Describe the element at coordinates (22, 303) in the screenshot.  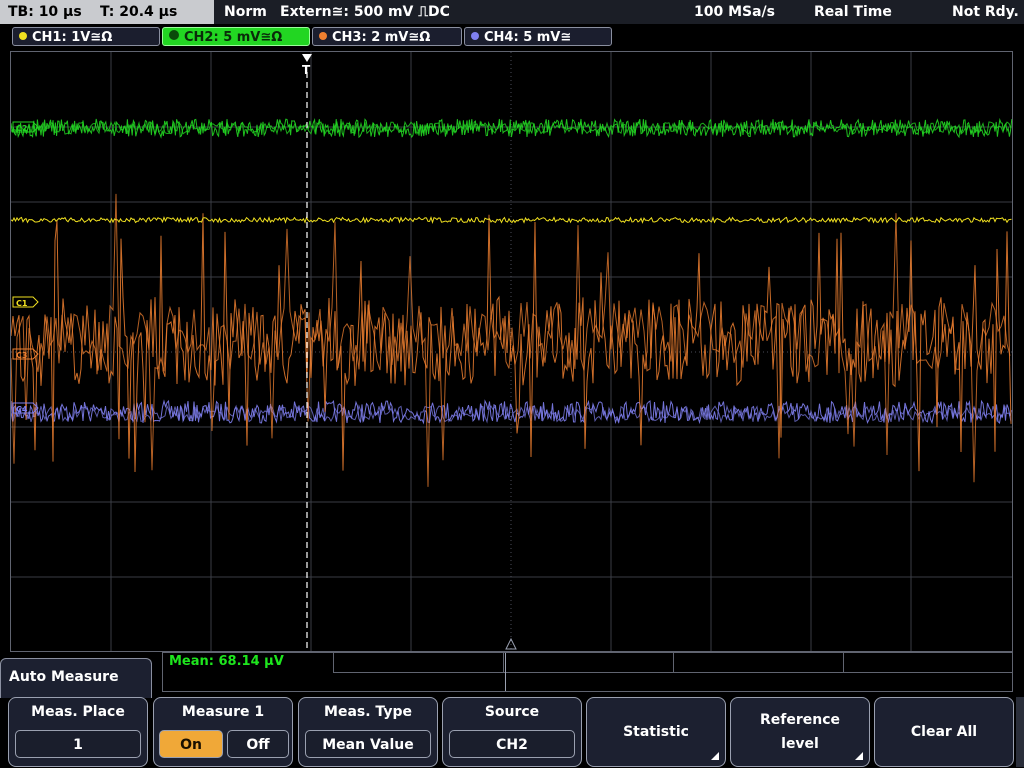
I see `ch1-marker-label: C1` at that location.